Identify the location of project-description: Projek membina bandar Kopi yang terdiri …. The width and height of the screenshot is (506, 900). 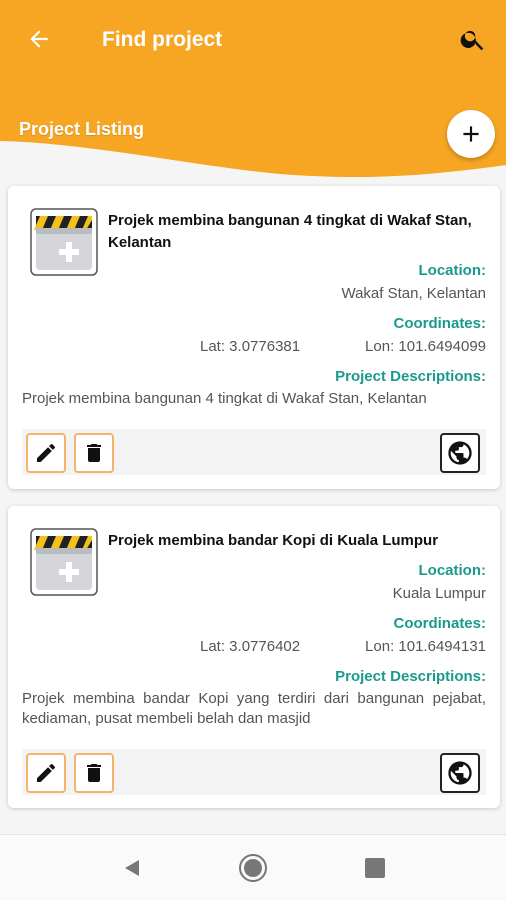
(254, 708).